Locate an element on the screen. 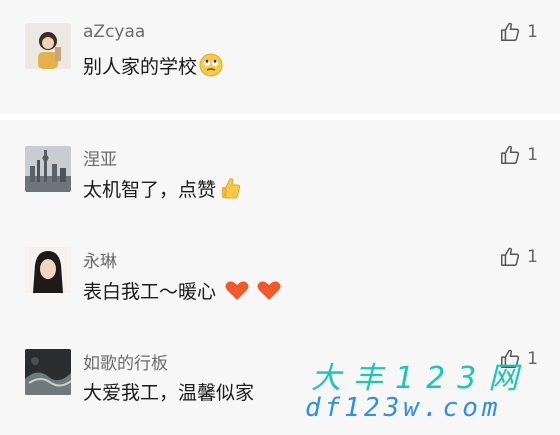  comment-author: aZcyaa is located at coordinates (114, 32).